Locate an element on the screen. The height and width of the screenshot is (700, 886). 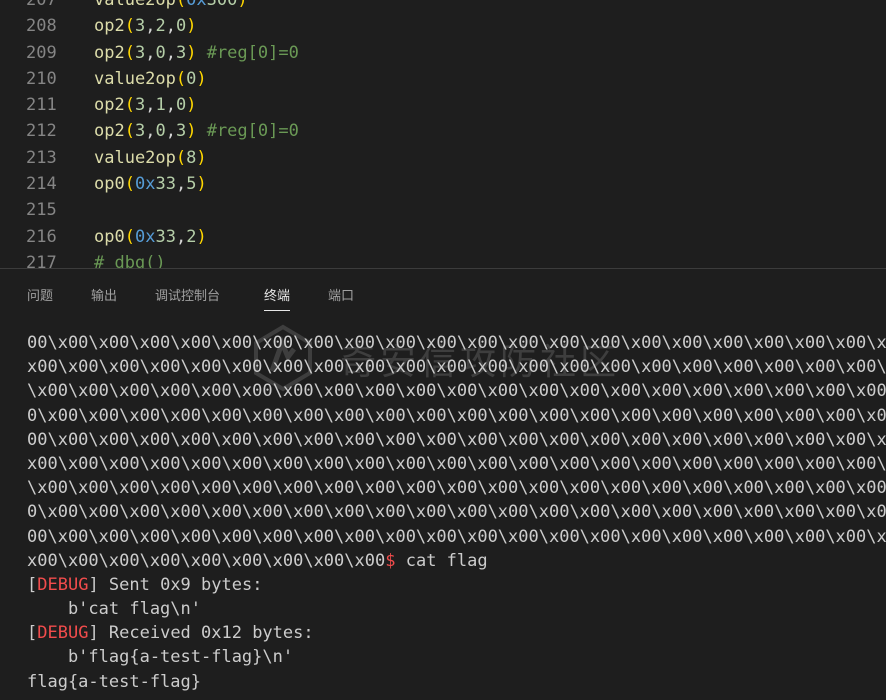
terminal-text: flag{a-test-flag} is located at coordinates (114, 681).